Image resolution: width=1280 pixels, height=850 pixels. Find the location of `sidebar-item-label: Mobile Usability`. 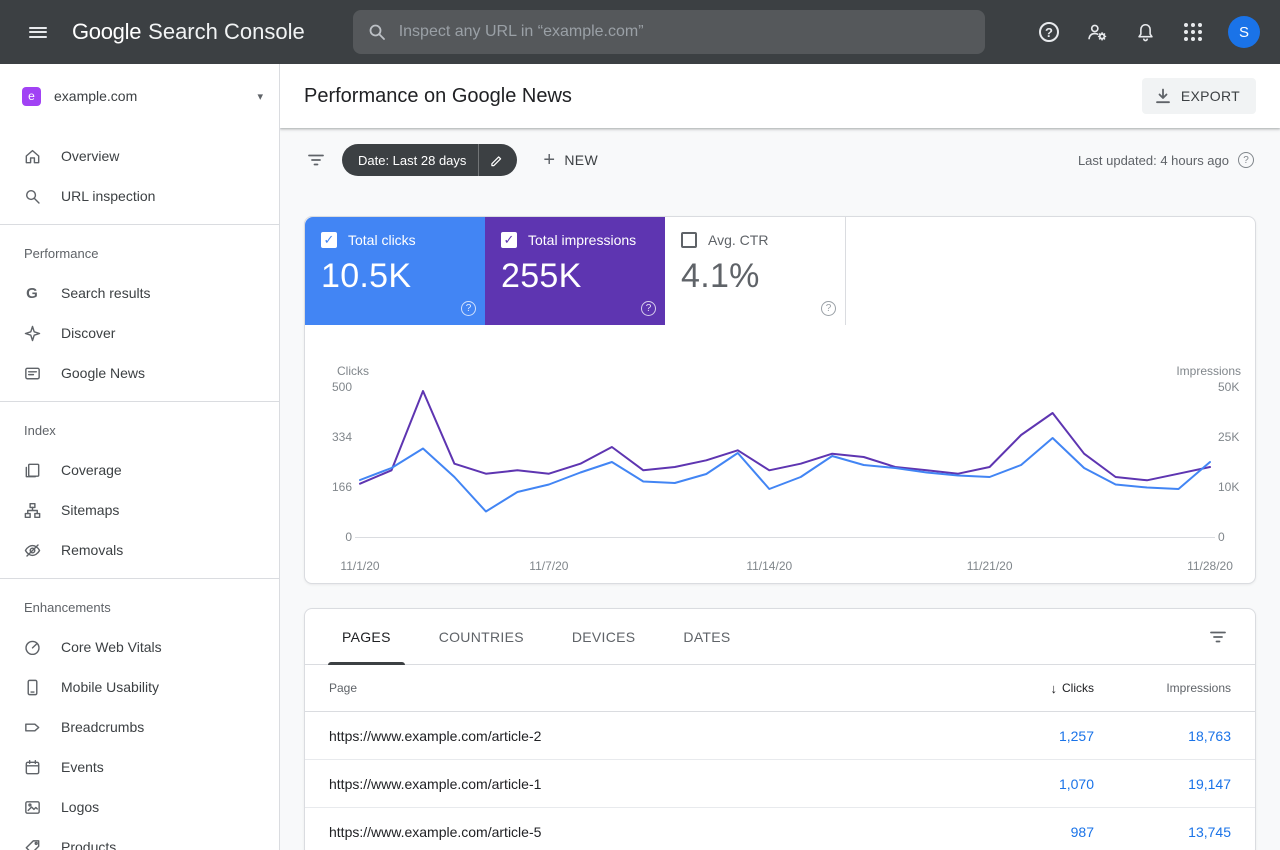

sidebar-item-label: Mobile Usability is located at coordinates (110, 687).